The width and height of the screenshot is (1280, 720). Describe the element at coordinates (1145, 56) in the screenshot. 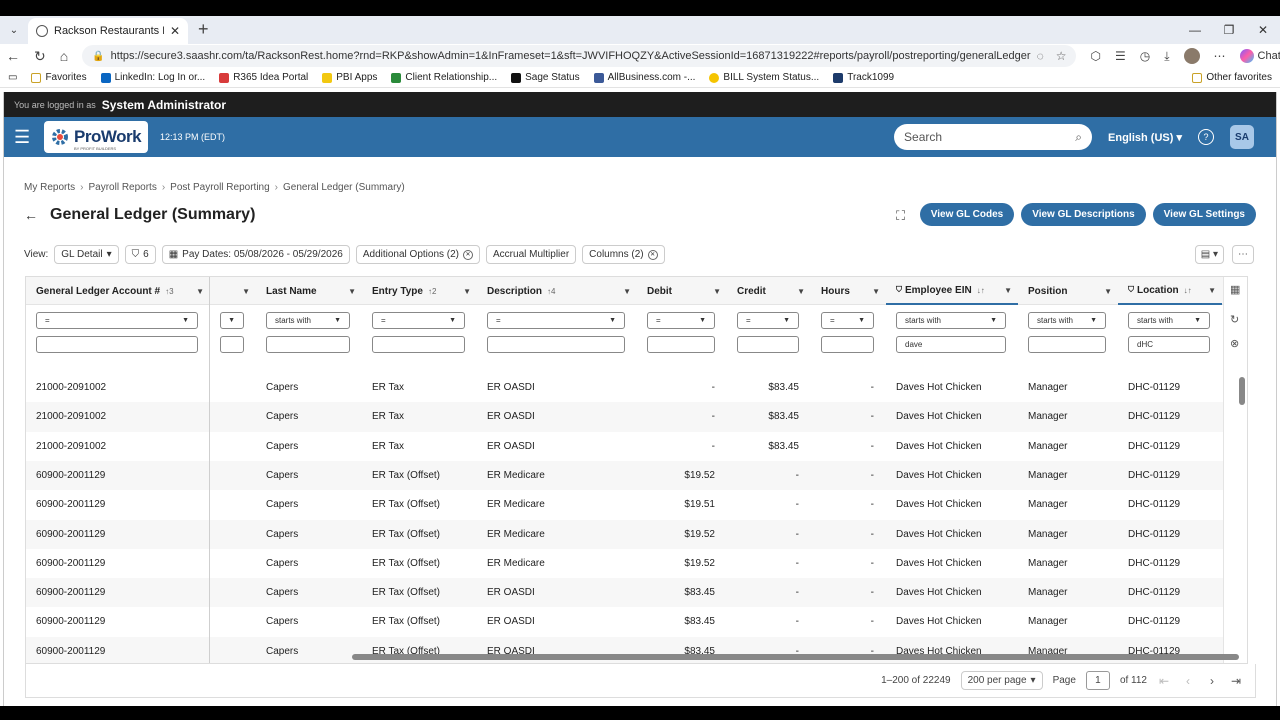

I see `history-icon: ◷` at that location.